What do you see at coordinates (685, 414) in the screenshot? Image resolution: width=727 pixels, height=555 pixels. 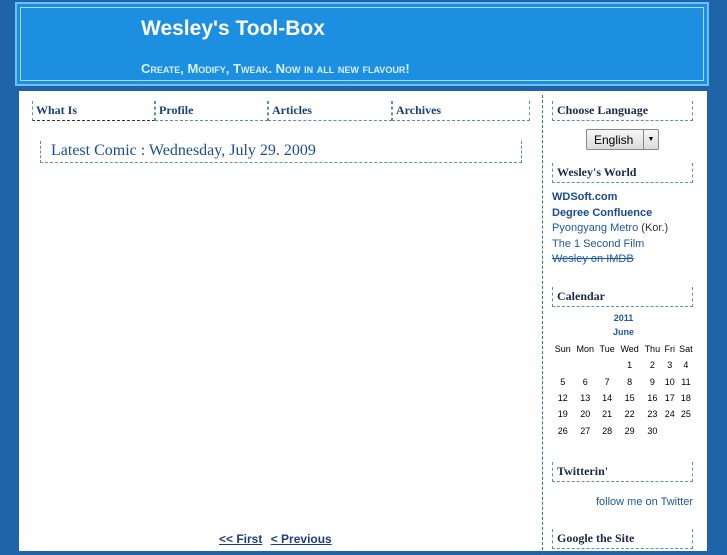 I see `calendar-day: 25` at bounding box center [685, 414].